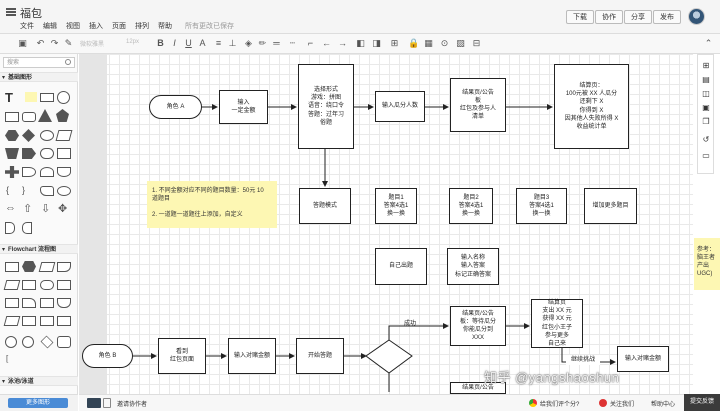  Describe the element at coordinates (107, 356) in the screenshot. I see `node-role-b: 角色 B` at that location.